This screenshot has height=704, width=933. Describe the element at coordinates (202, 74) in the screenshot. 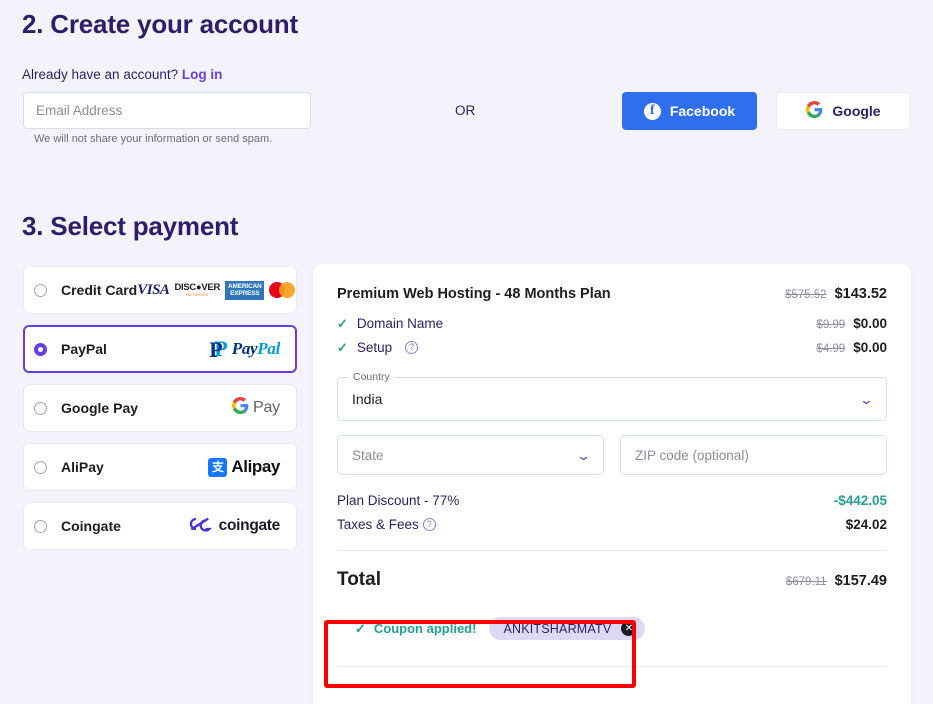

I see `login-link: Log in` at that location.